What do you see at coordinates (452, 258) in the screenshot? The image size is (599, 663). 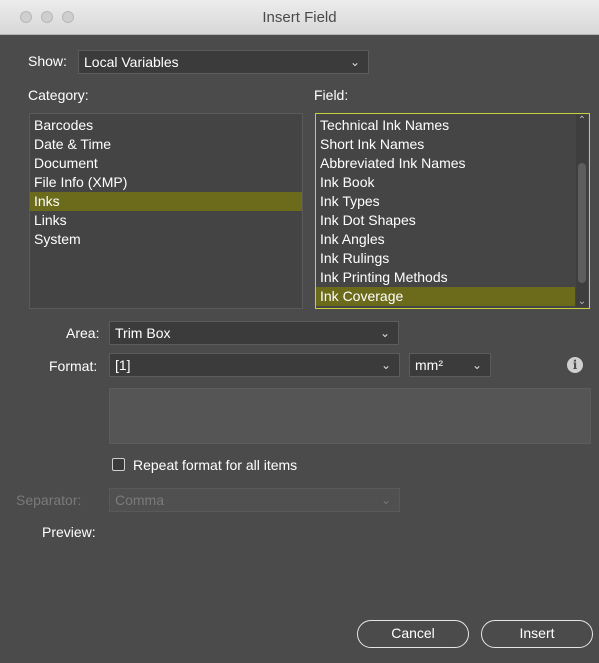 I see `field-item-ink-rulings: Ink Rulings` at bounding box center [452, 258].